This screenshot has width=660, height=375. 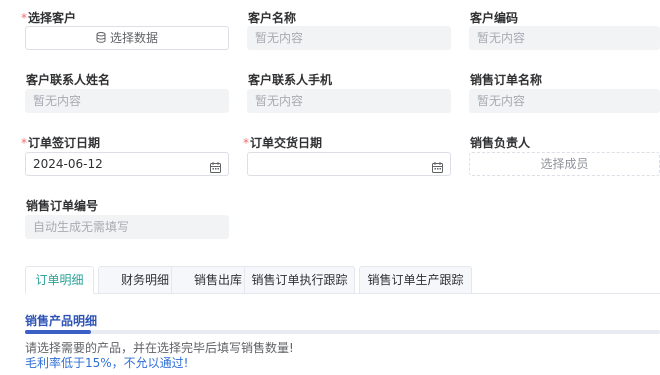 I want to click on delivery-date-label: *订单交货日期, so click(x=283, y=143).